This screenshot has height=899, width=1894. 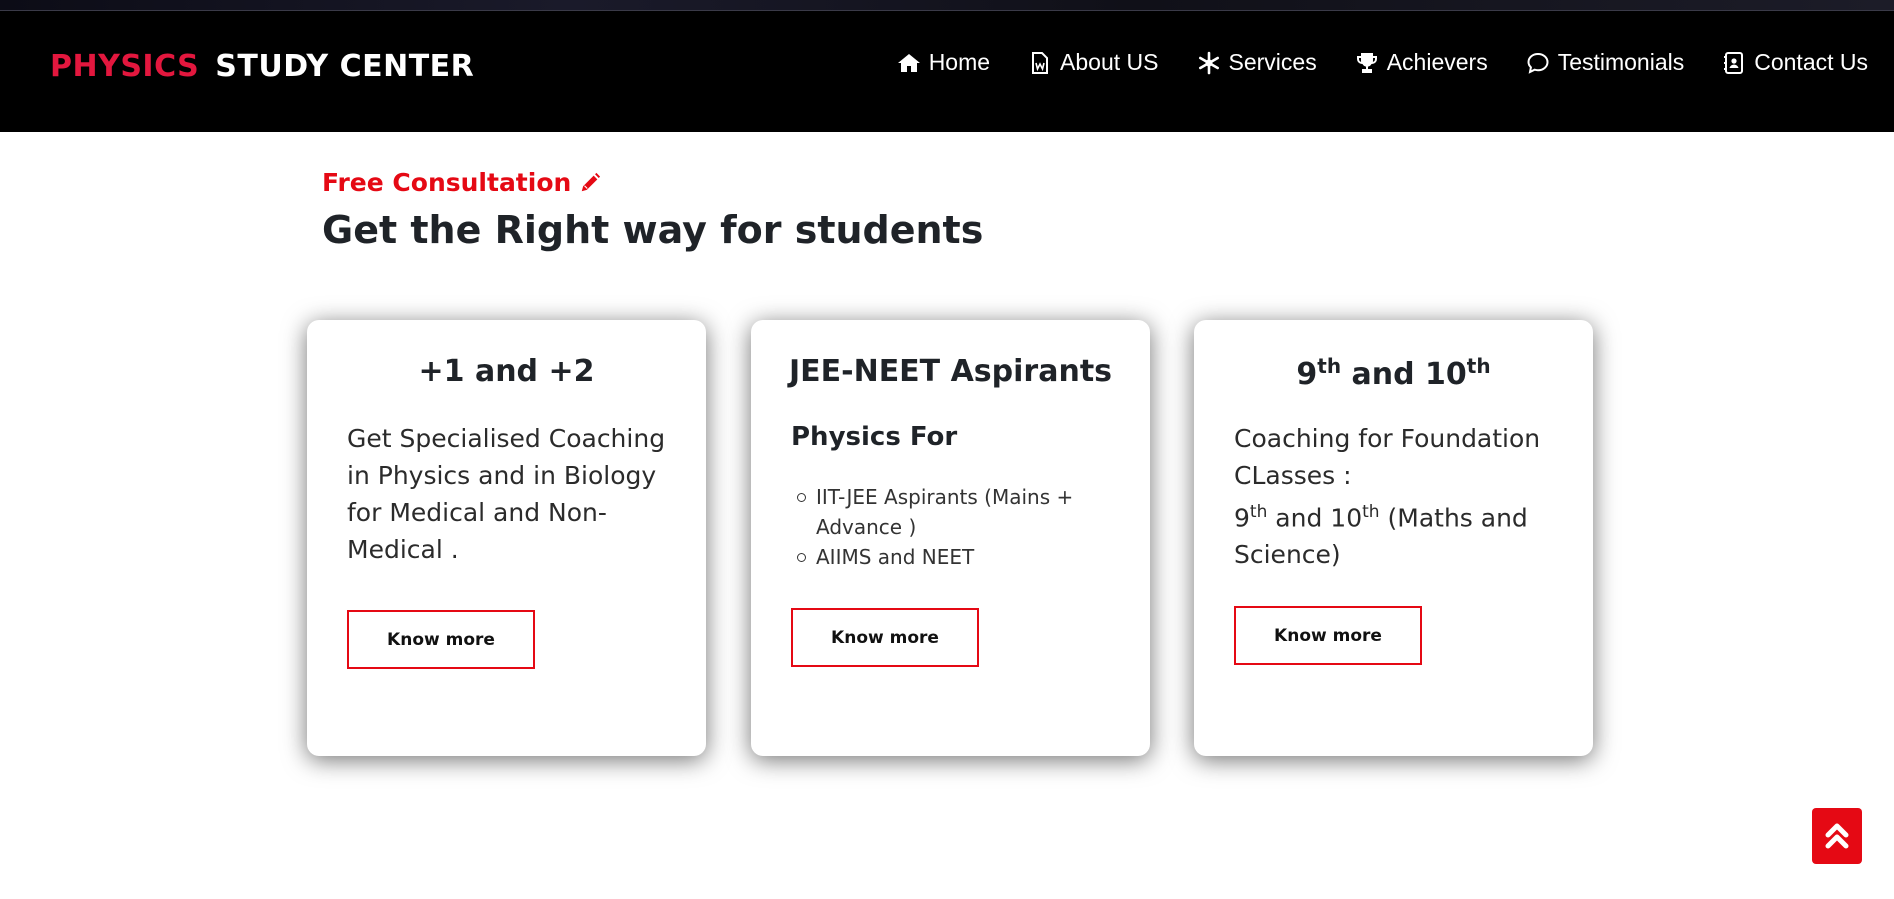 I want to click on contact-icon, so click(x=1734, y=62).